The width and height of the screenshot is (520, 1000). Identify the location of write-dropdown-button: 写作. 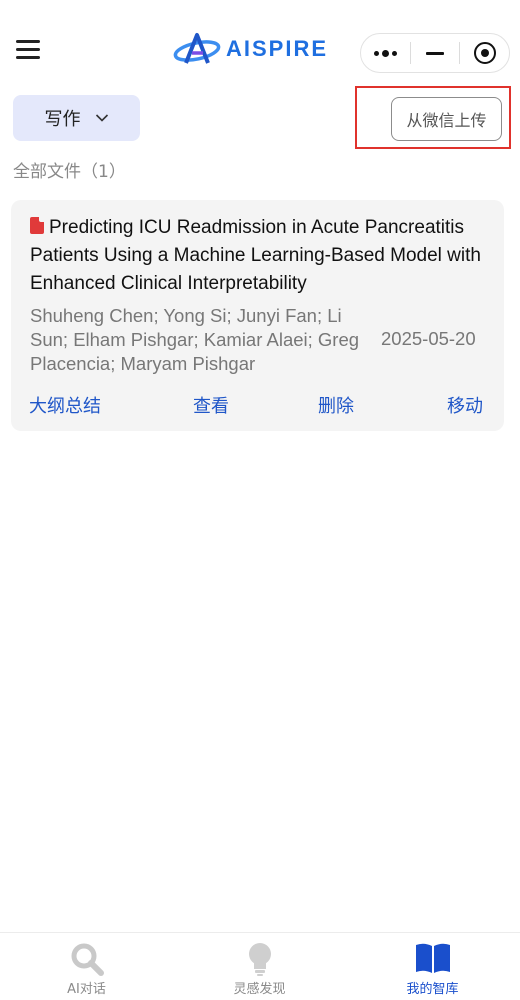
(76, 118).